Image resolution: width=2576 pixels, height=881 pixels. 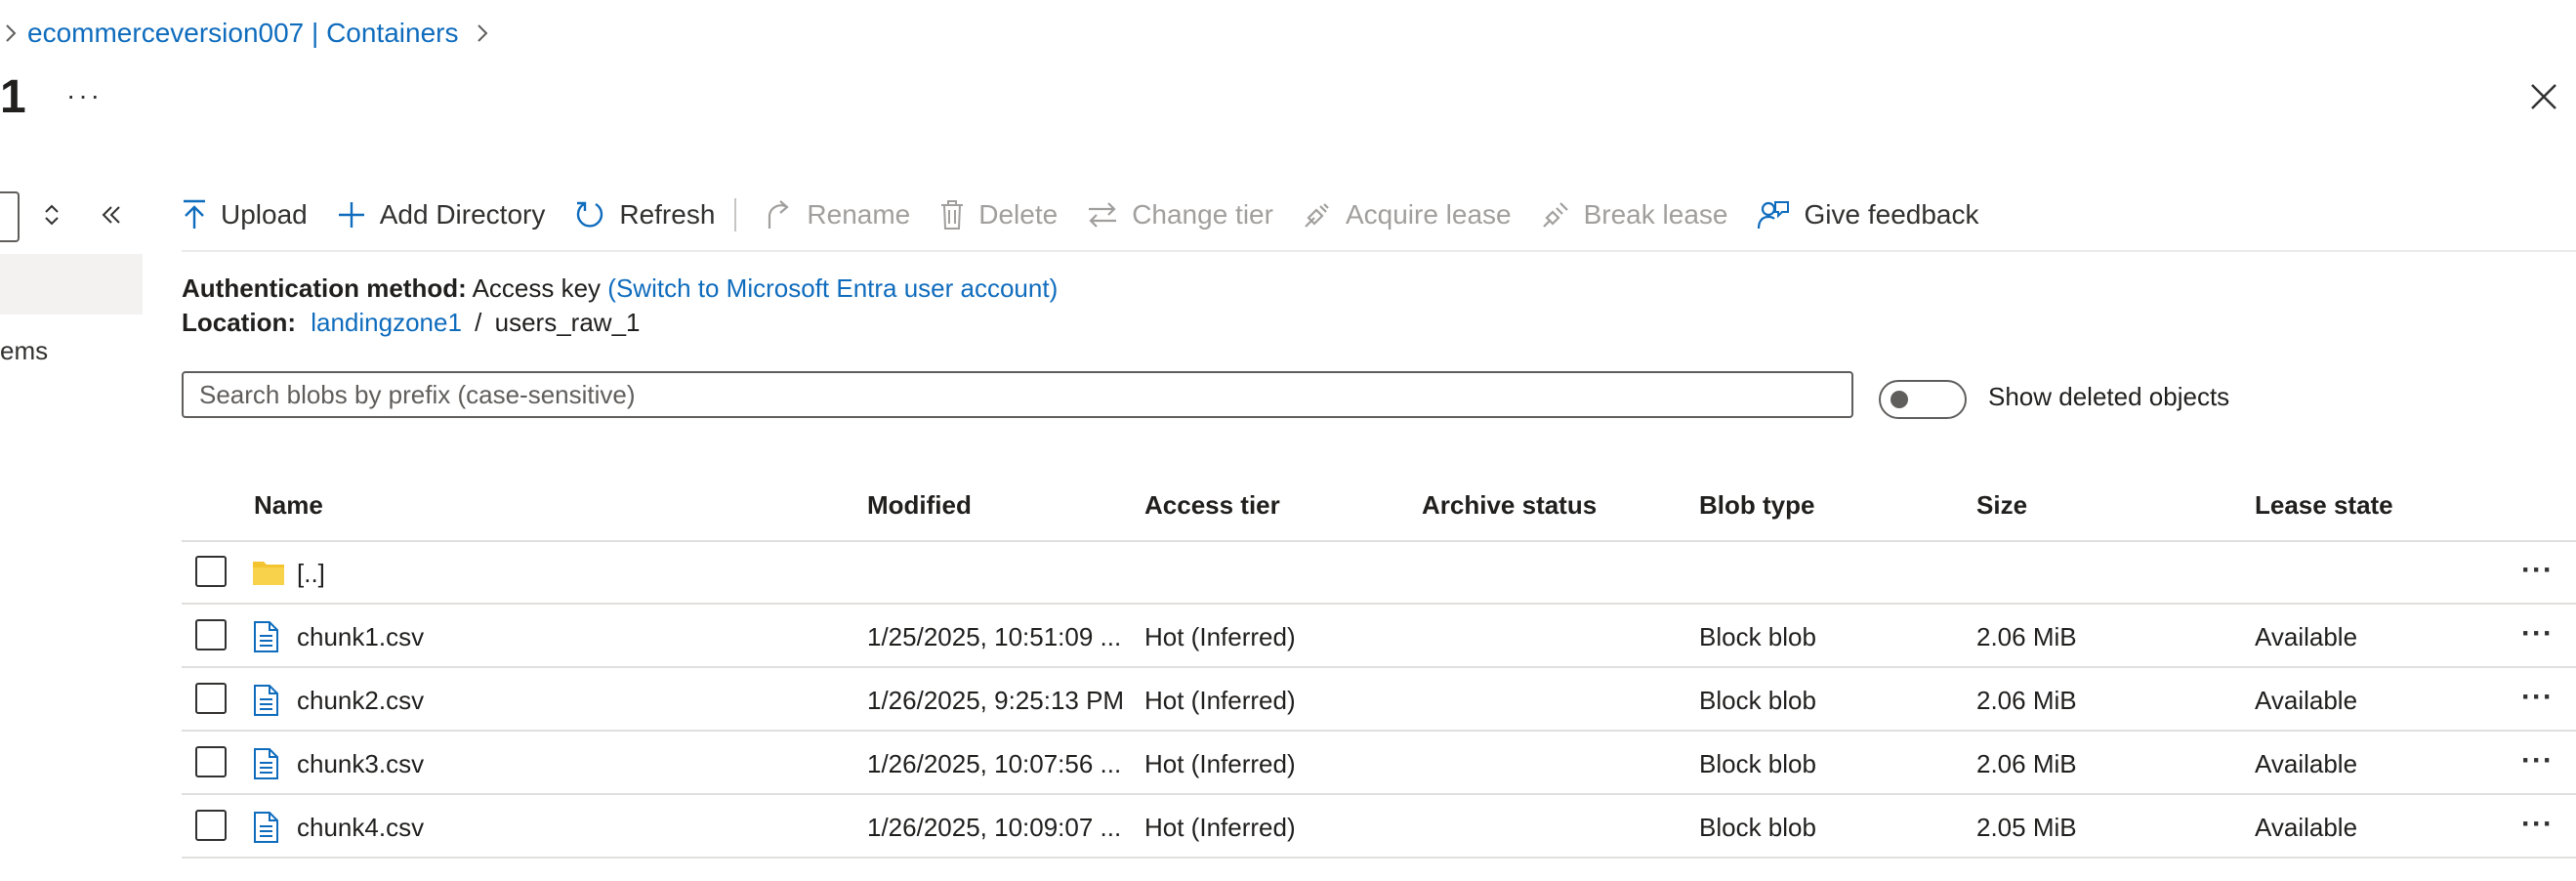 I want to click on page-title: 1, so click(x=13, y=97).